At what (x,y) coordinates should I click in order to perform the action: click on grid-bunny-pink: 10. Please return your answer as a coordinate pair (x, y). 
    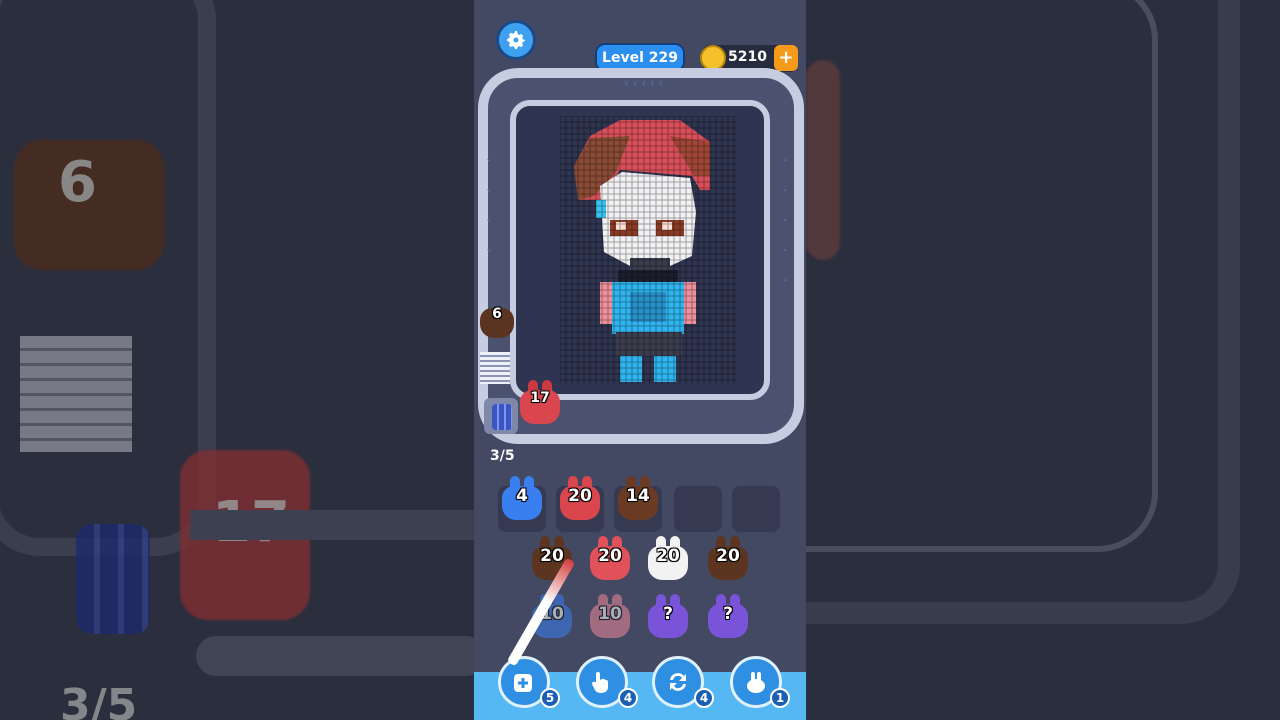
    Looking at the image, I should click on (610, 618).